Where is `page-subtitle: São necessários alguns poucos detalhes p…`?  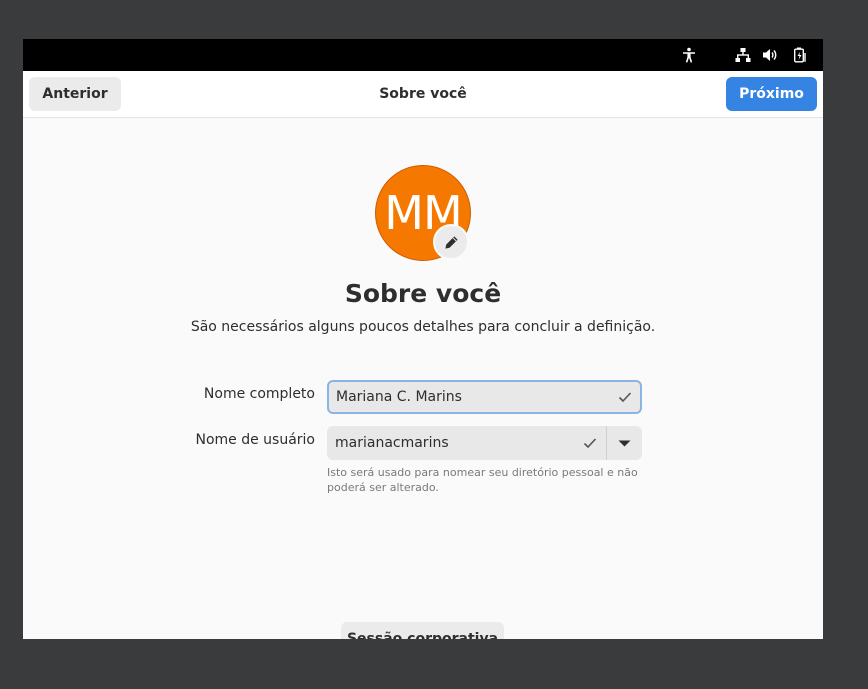 page-subtitle: São necessários alguns poucos detalhes p… is located at coordinates (423, 327).